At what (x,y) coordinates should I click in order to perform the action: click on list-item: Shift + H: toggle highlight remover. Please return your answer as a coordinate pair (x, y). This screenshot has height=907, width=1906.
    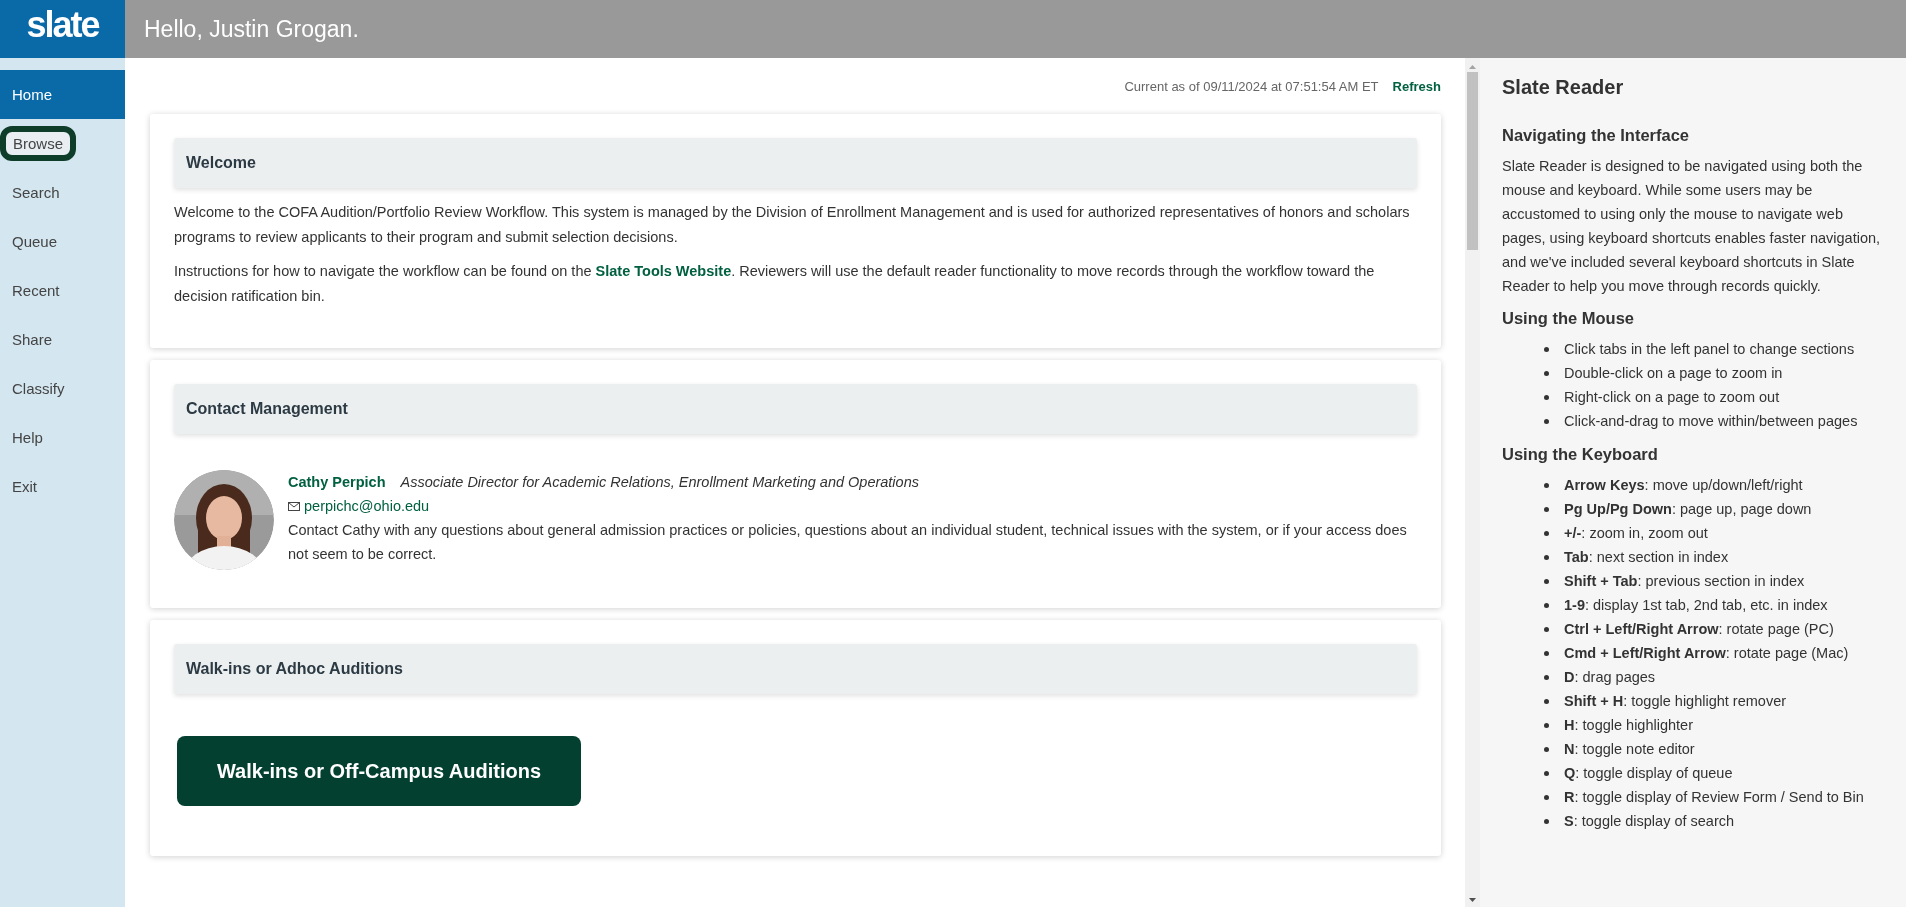
    Looking at the image, I should click on (1675, 701).